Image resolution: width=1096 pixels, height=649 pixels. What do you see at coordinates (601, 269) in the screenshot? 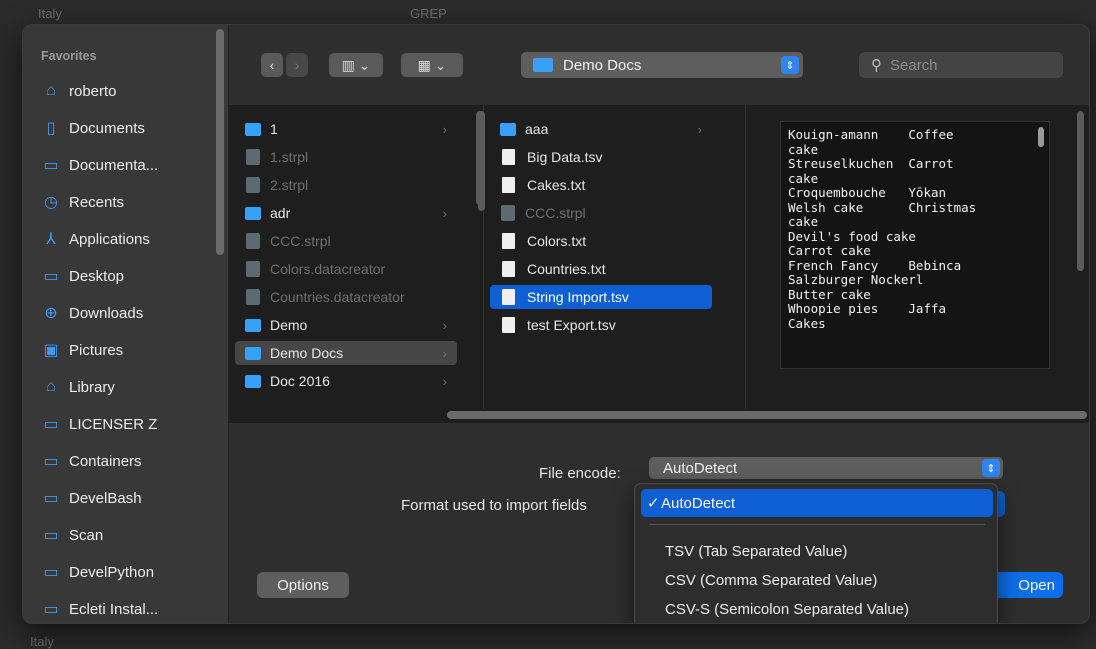
I see `list-item: Countries.txt` at bounding box center [601, 269].